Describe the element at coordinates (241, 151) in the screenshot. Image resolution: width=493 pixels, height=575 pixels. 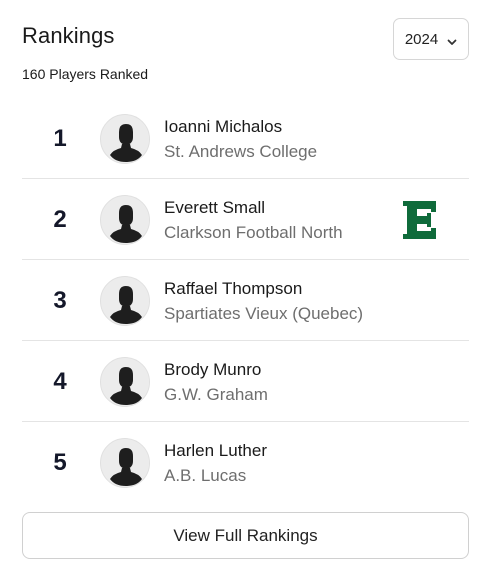
I see `player-school: St. Andrews College` at that location.